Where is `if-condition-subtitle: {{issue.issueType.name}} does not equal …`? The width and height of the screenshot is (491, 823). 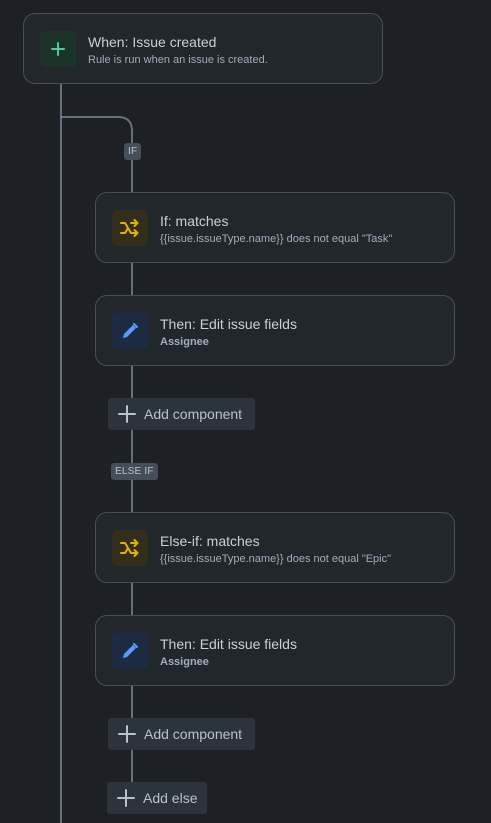
if-condition-subtitle: {{issue.issueType.name}} does not equal … is located at coordinates (276, 239).